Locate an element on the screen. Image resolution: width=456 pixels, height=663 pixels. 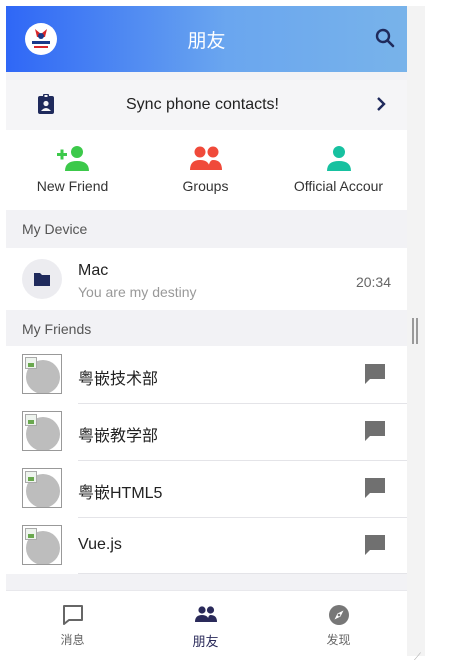
search-icon is located at coordinates (385, 38).